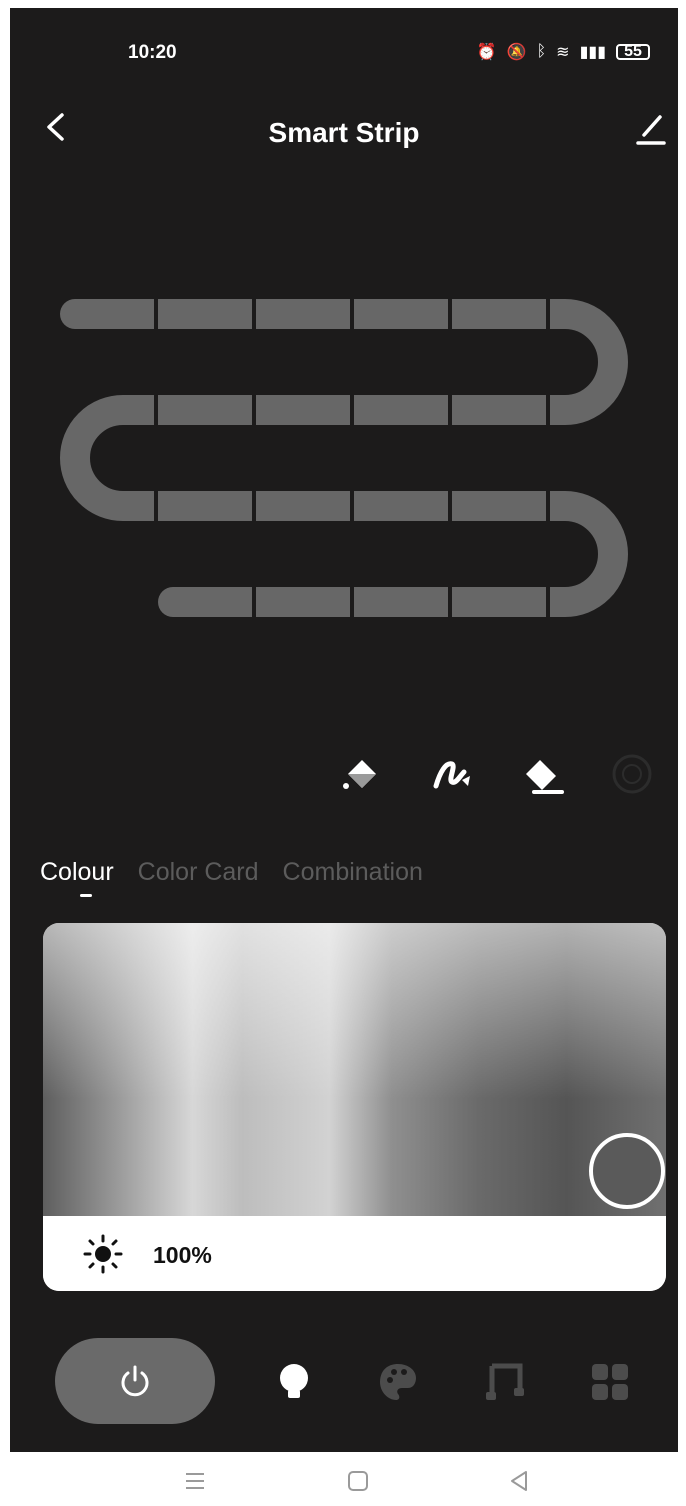  I want to click on edit-button, so click(650, 129).